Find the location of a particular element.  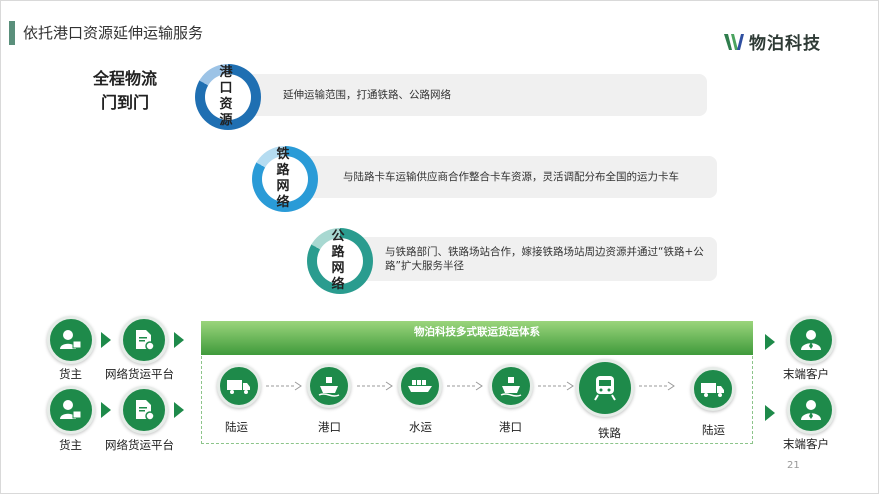

page-number: 21 is located at coordinates (793, 465).